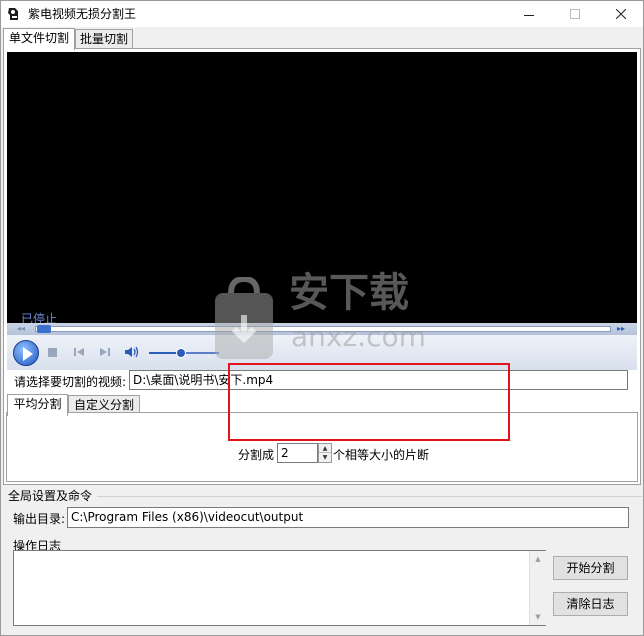 This screenshot has height=636, width=644. I want to click on global-settings-title: 全局设置及命令, so click(50, 496).